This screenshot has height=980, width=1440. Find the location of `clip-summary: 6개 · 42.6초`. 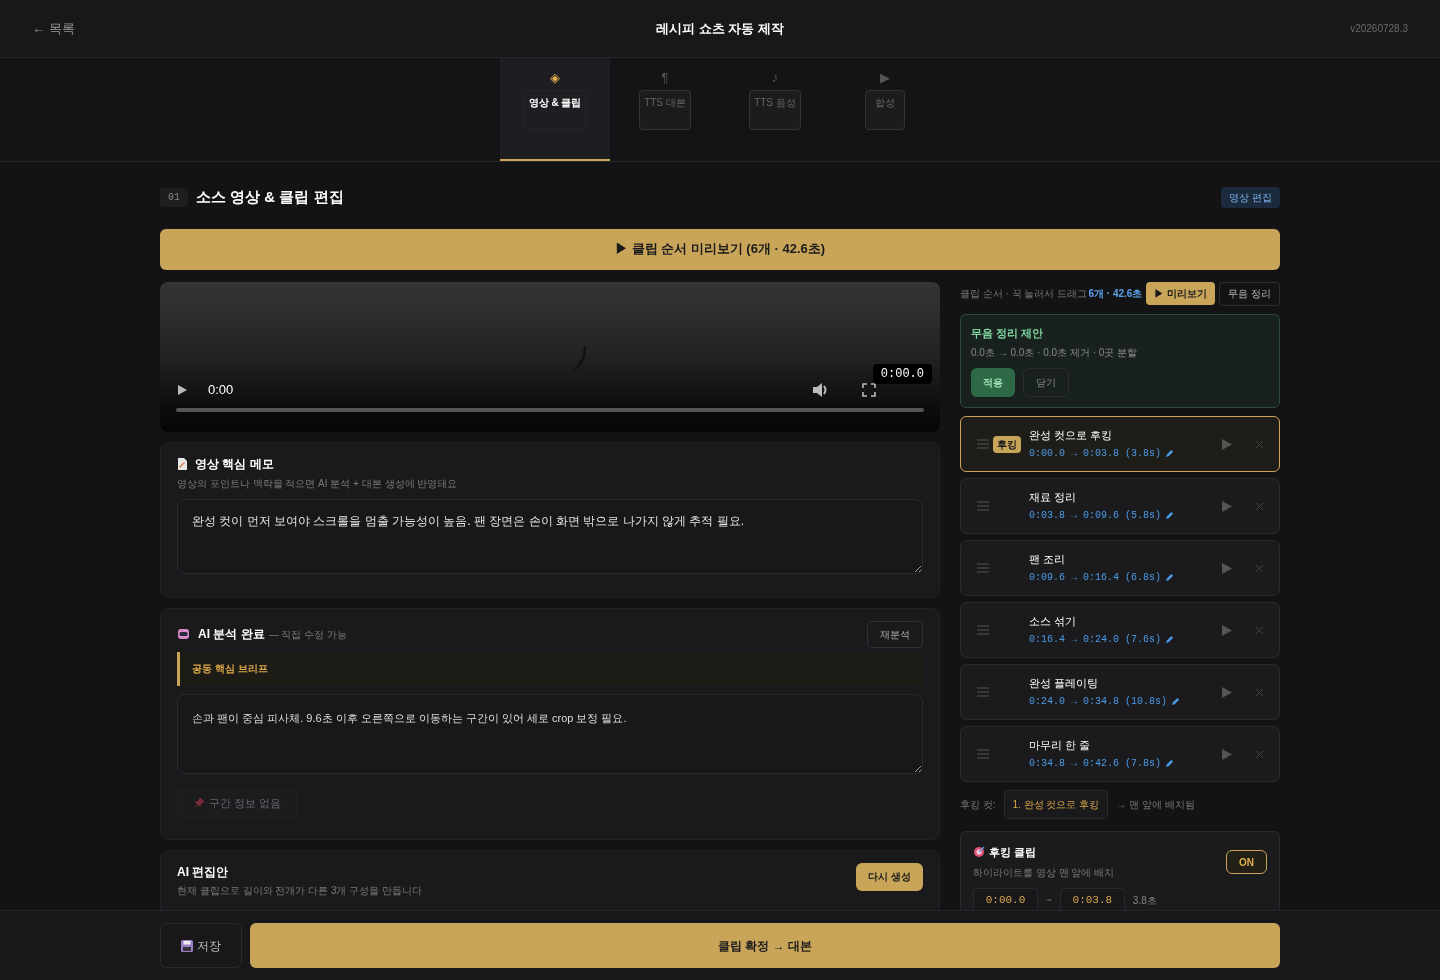

clip-summary: 6개 · 42.6초 is located at coordinates (1115, 294).